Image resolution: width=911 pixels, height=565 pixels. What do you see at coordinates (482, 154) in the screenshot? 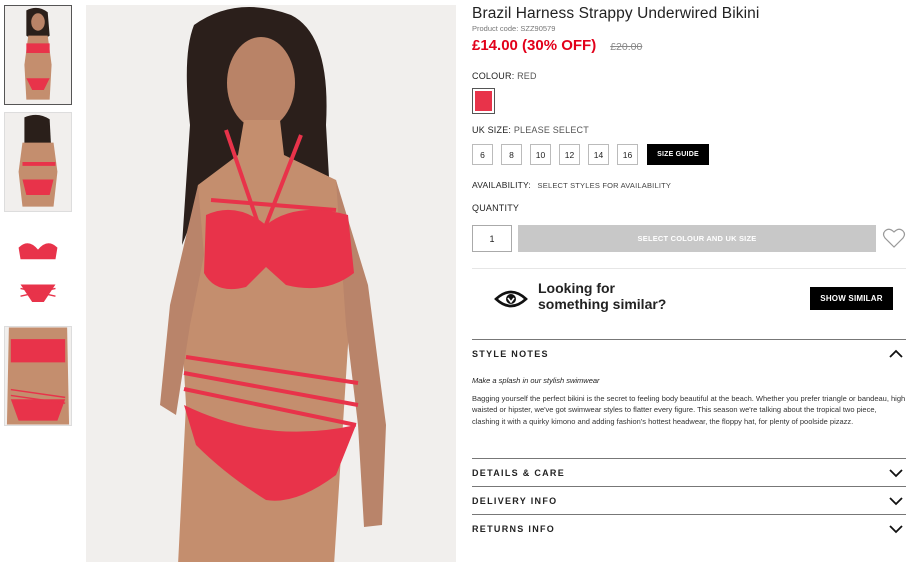
I see `size-option: 6` at bounding box center [482, 154].